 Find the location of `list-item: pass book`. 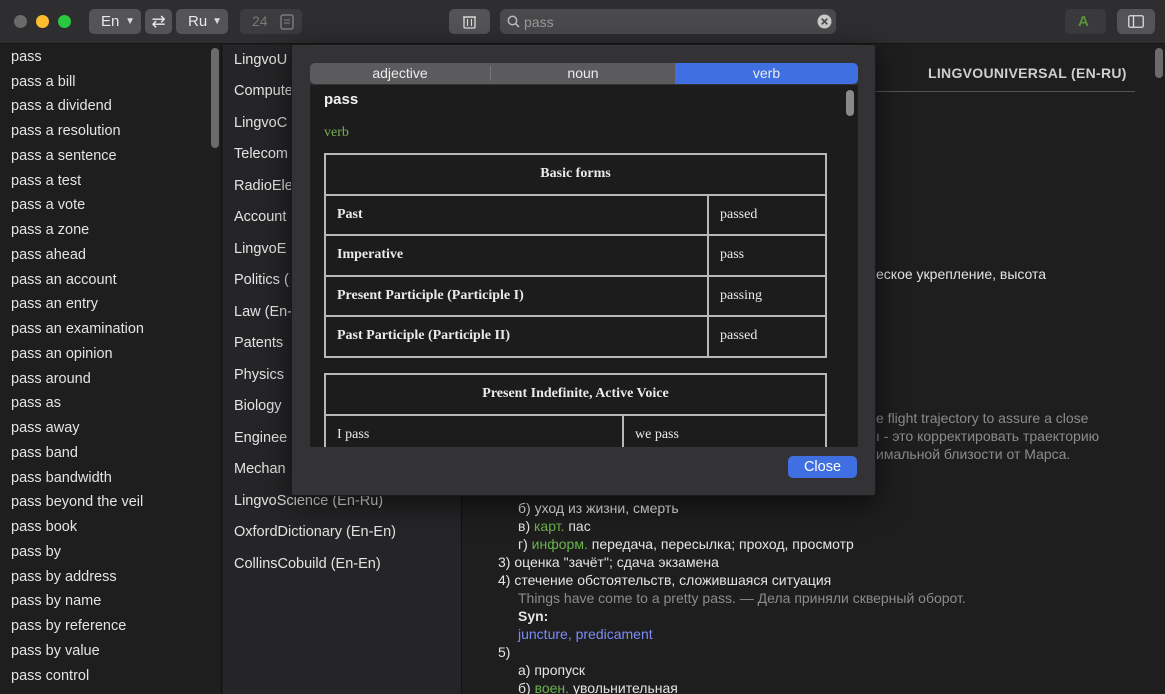

list-item: pass book is located at coordinates (44, 527).